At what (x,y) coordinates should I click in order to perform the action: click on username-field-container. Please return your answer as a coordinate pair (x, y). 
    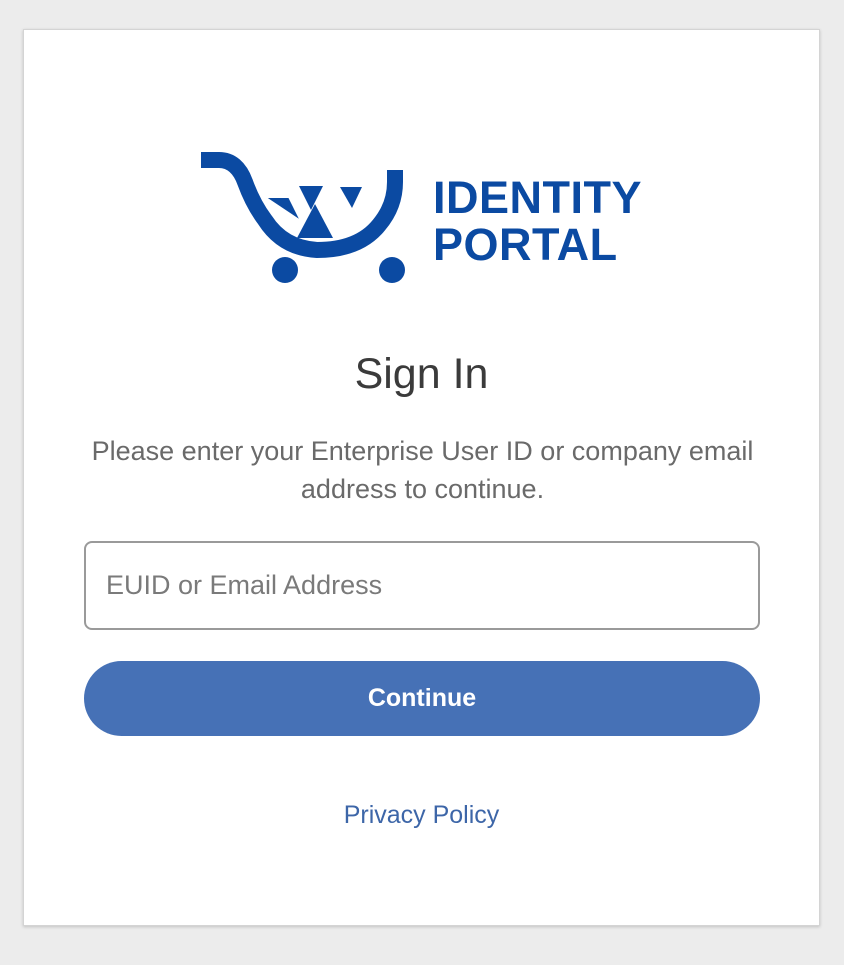
    Looking at the image, I should click on (422, 585).